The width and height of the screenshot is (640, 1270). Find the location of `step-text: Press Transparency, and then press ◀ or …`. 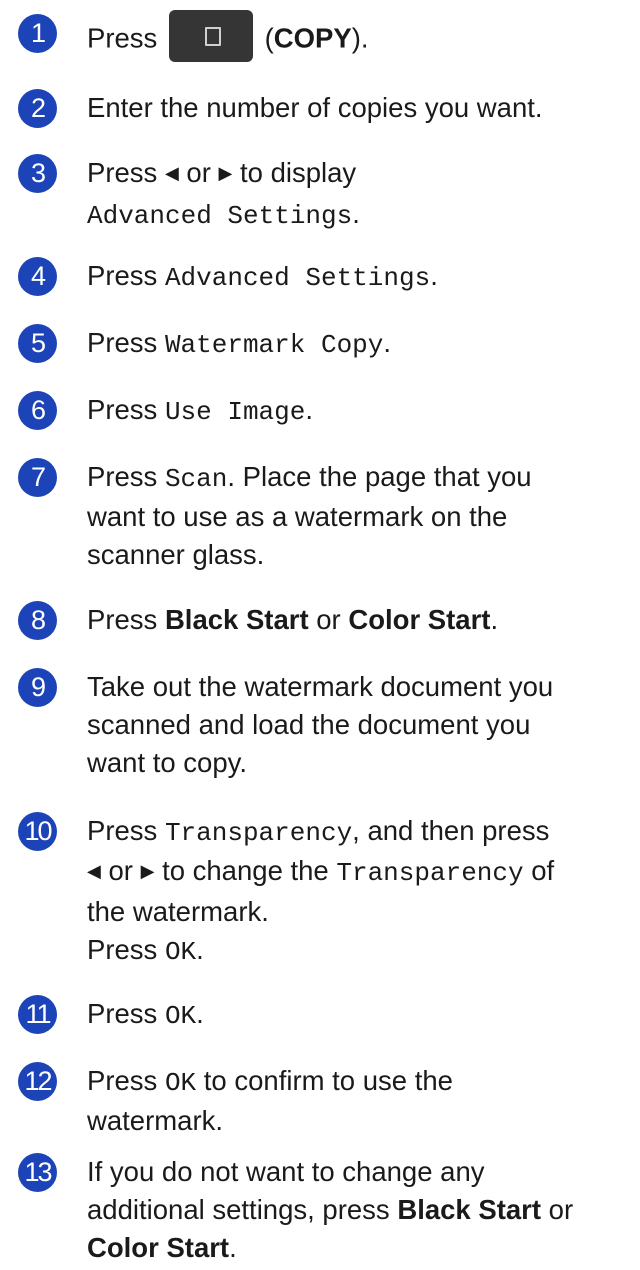

step-text: Press Transparency, and then press ◀ or … is located at coordinates (321, 891).